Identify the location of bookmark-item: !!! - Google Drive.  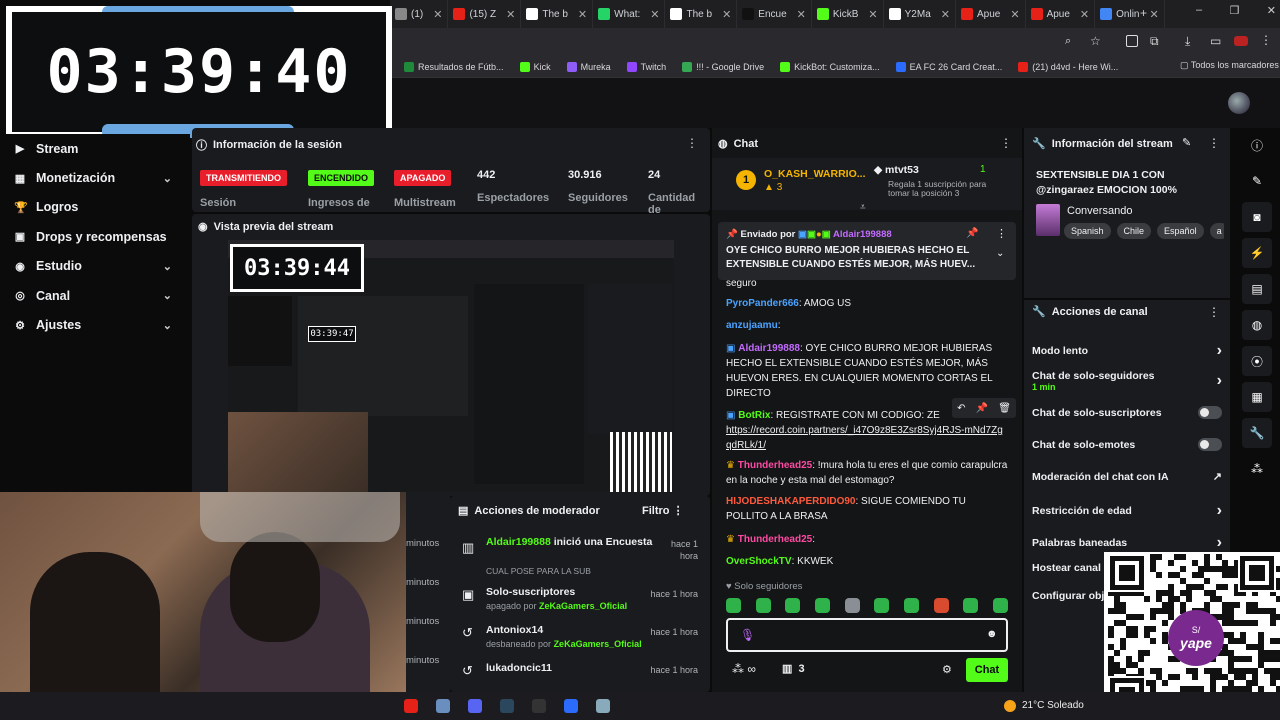
(723, 66).